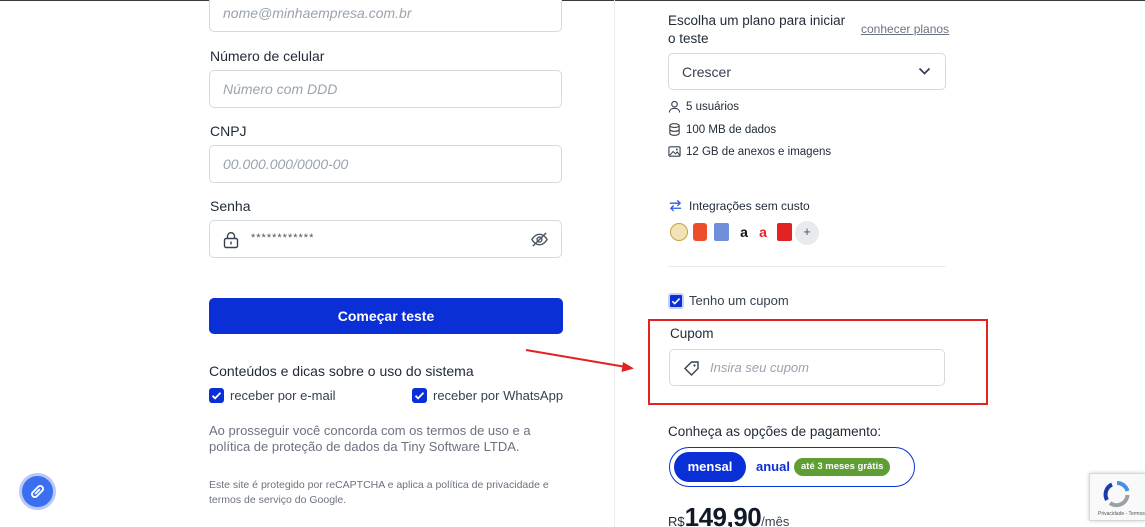 The image size is (1145, 527). Describe the element at coordinates (579, 360) in the screenshot. I see `annotation-arrow-icon` at that location.